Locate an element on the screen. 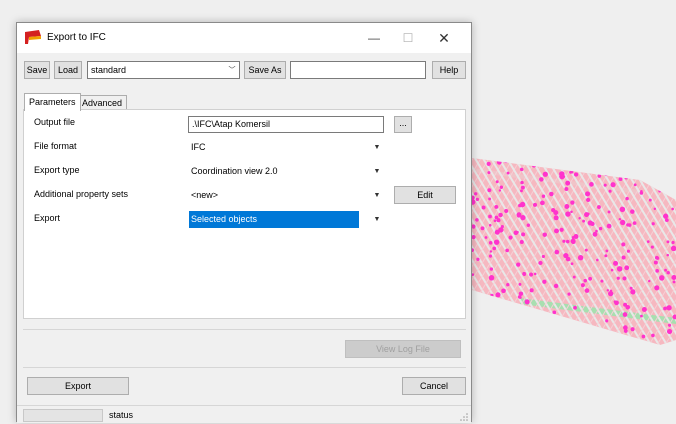  preset-select: standard ﹀ is located at coordinates (163, 70).